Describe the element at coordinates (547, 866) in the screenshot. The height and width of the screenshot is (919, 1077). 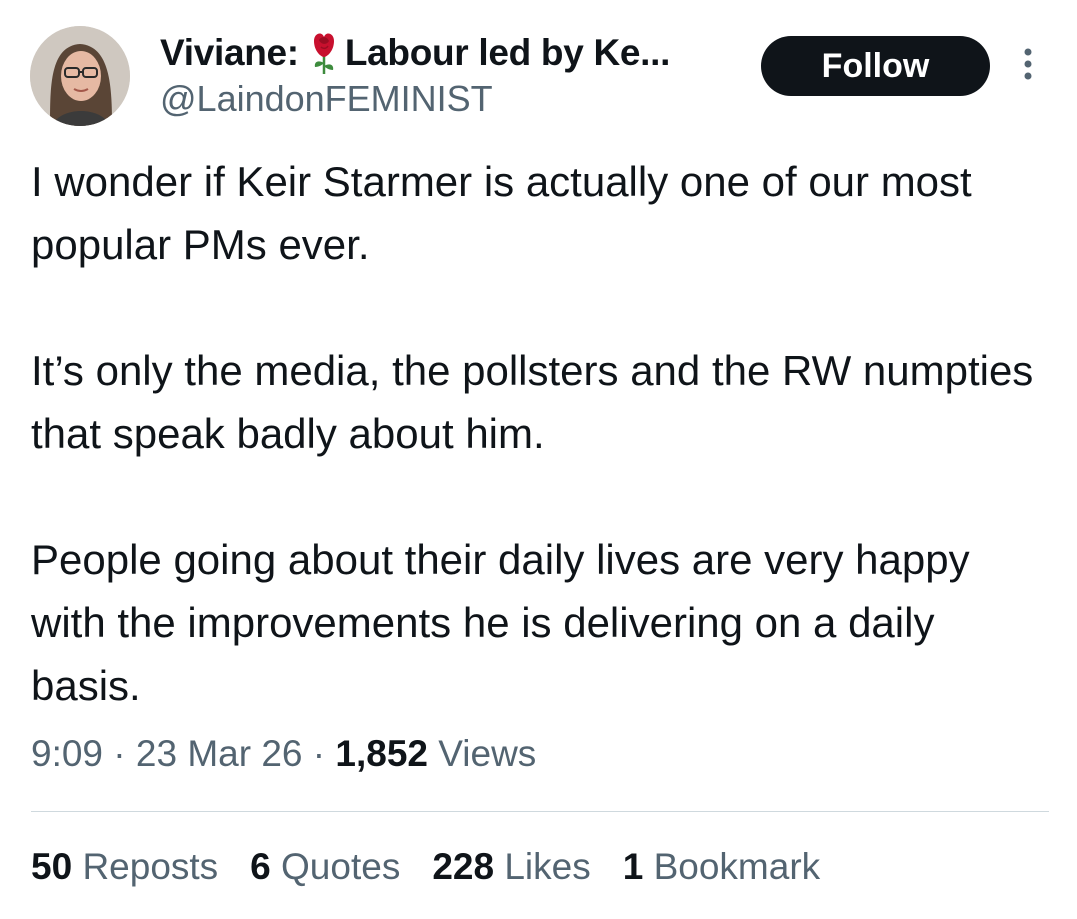
I see `likes-label: Likes` at that location.